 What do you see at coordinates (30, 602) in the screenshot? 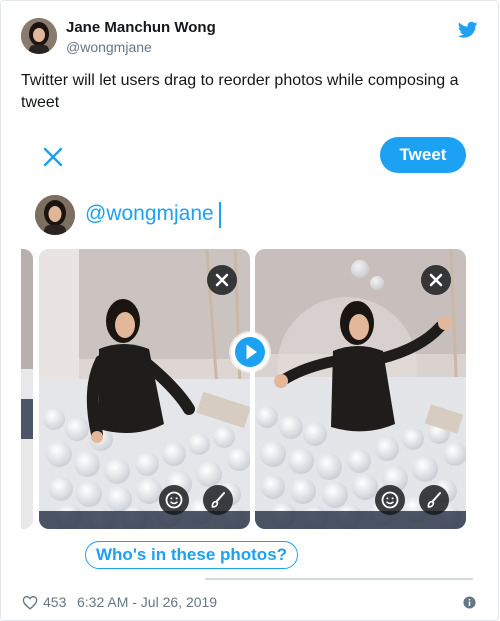
I see `heart-icon` at bounding box center [30, 602].